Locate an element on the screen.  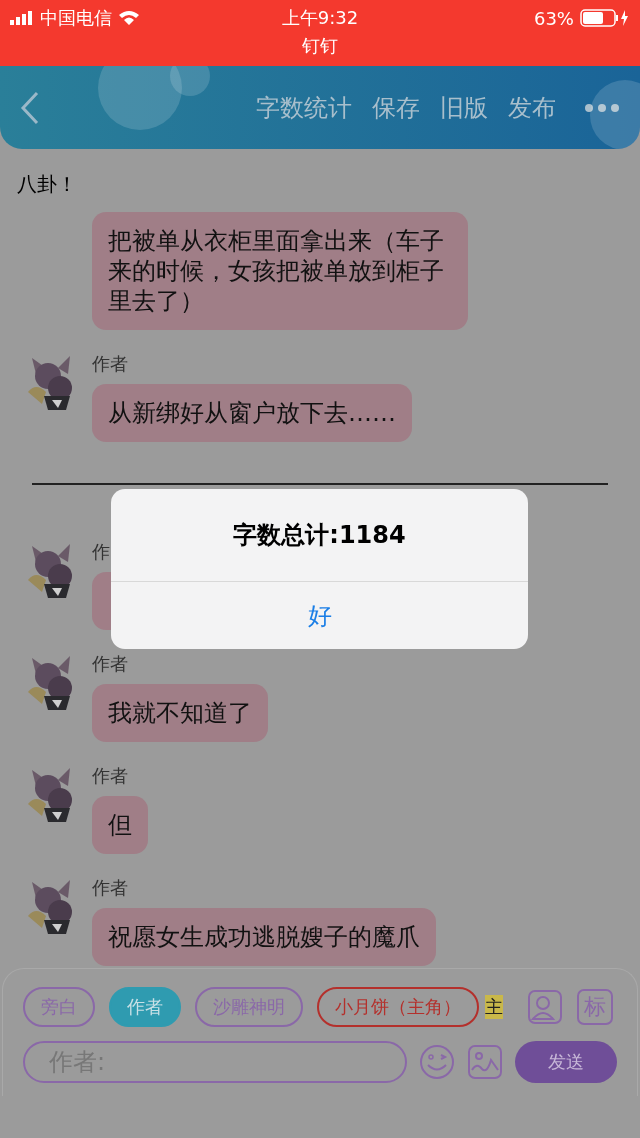
message-bubble: 把被单从衣柜里面拿出来（车子来的时候，女孩把被单放到柜子里去了） is located at coordinates (280, 271).